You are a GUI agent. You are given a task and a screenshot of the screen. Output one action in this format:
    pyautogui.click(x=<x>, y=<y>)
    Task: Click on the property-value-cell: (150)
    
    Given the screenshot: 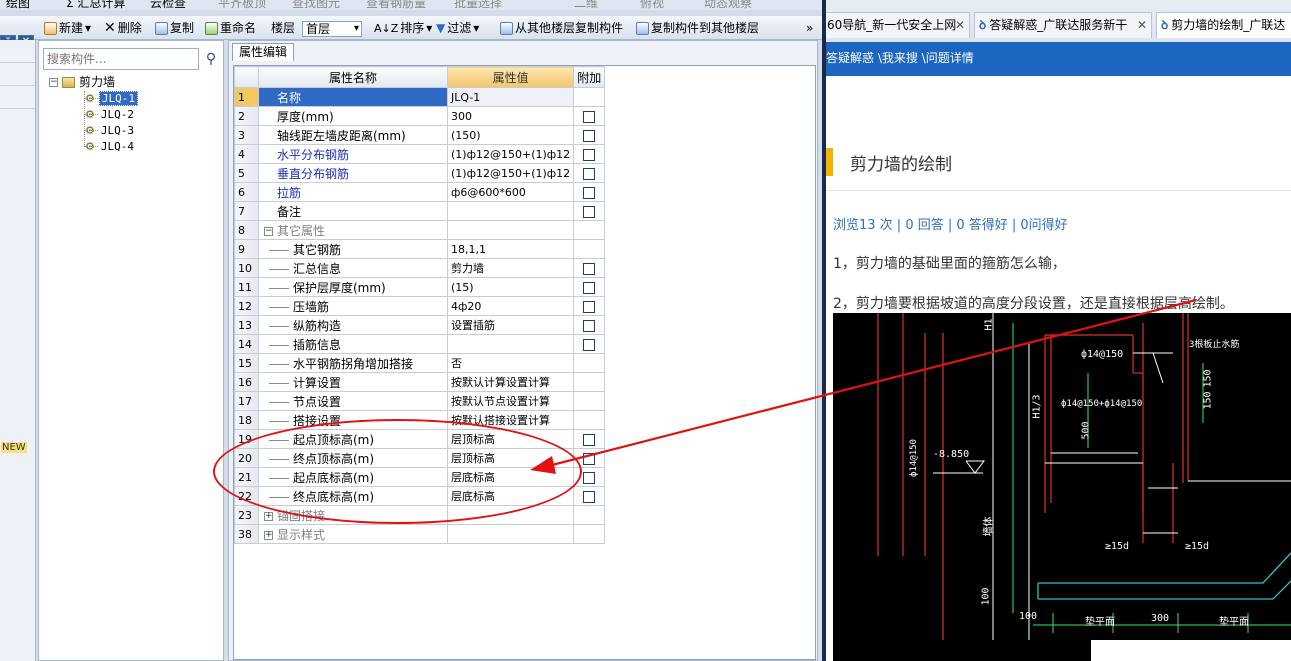 What is the action you would take?
    pyautogui.click(x=510, y=135)
    